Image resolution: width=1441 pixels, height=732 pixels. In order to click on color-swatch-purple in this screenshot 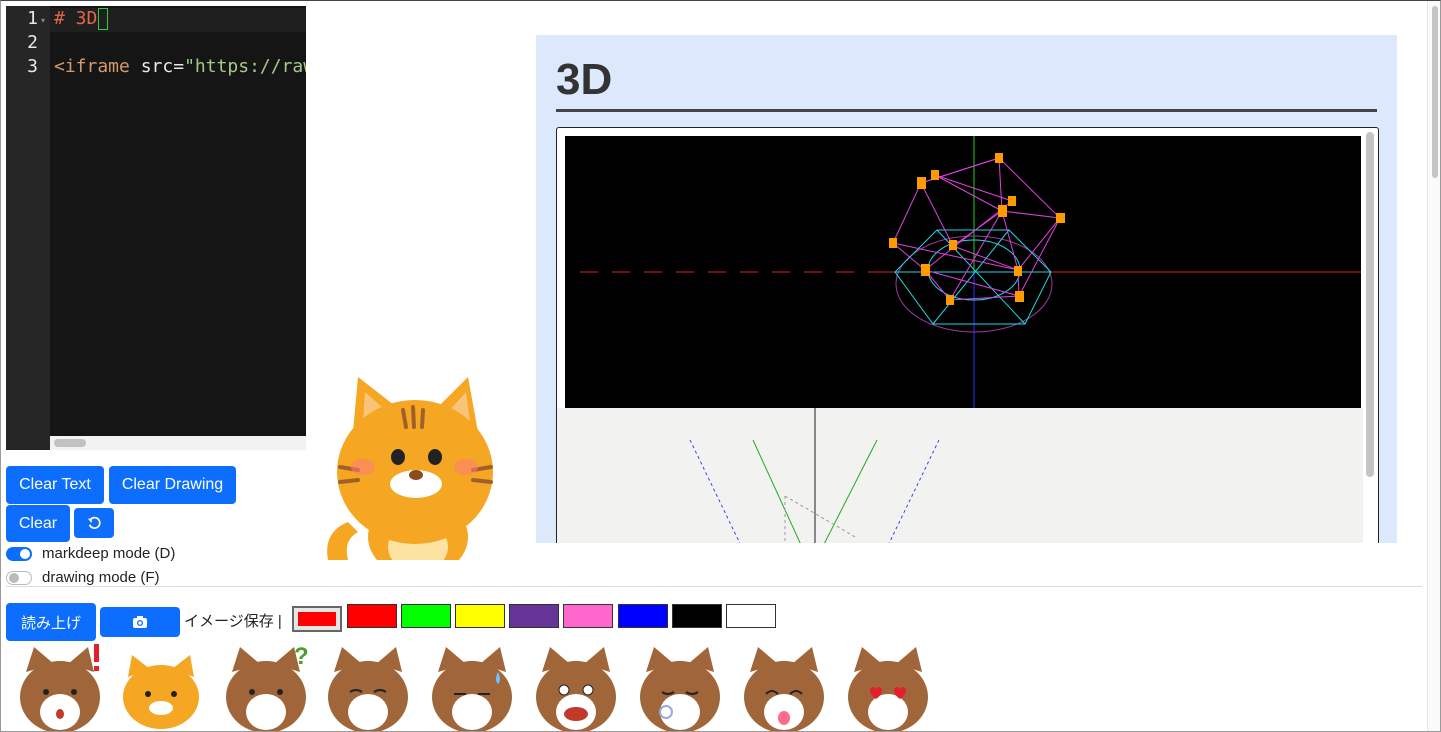, I will do `click(534, 616)`.